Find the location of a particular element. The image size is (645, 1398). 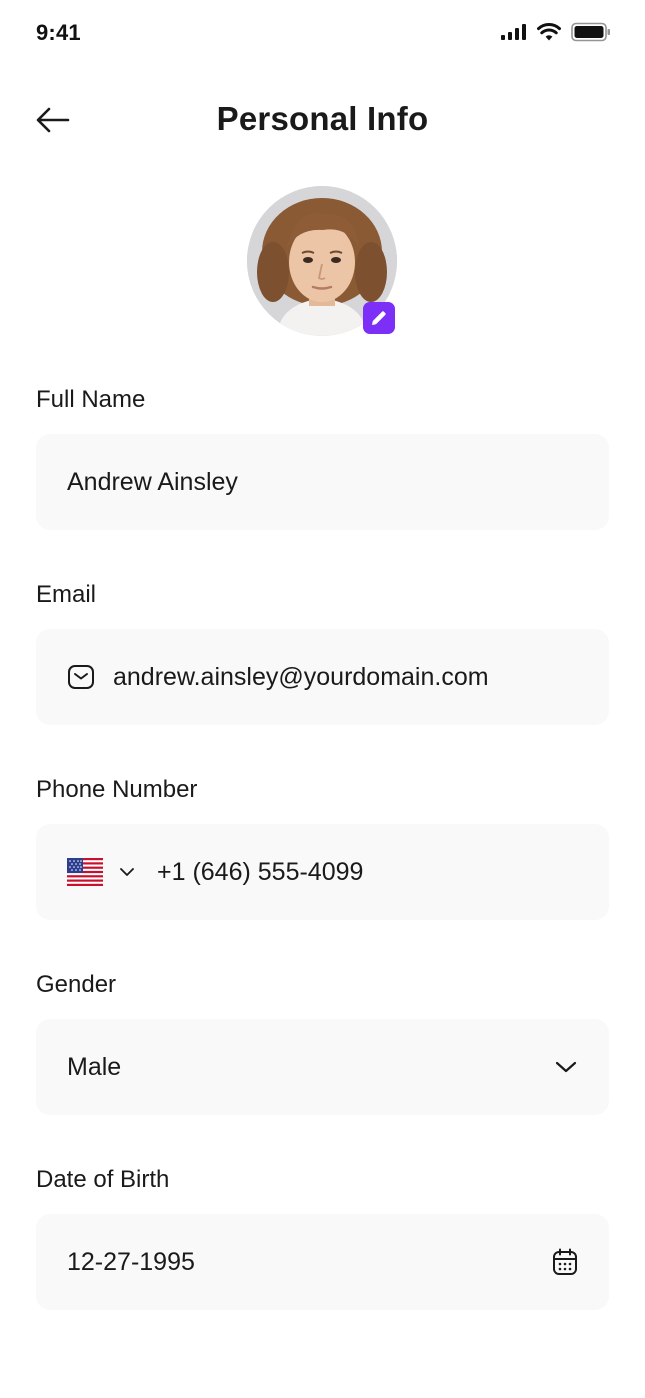

status-bar: 9:41 is located at coordinates (322, 32).